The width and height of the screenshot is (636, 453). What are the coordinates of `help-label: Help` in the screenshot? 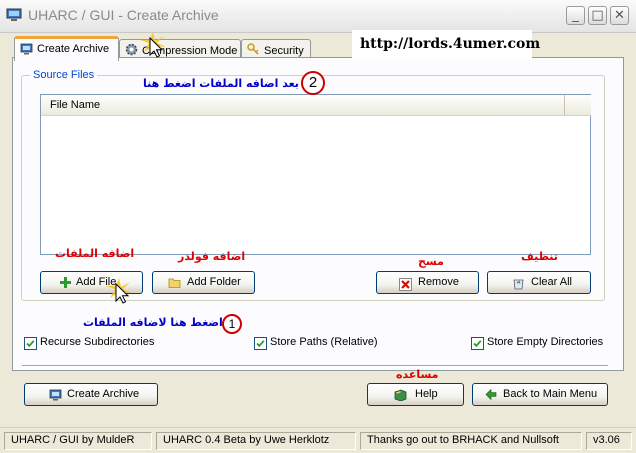 It's located at (426, 394).